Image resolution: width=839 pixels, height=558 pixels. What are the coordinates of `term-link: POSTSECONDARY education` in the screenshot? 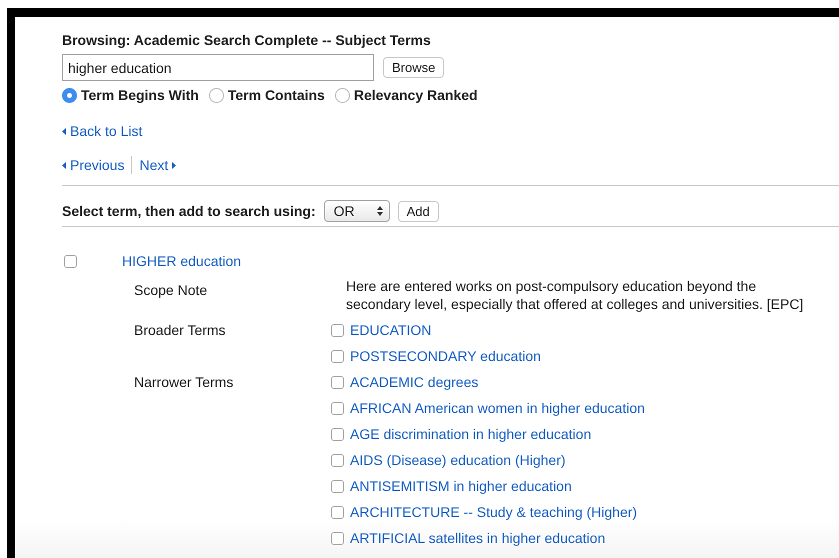 It's located at (445, 356).